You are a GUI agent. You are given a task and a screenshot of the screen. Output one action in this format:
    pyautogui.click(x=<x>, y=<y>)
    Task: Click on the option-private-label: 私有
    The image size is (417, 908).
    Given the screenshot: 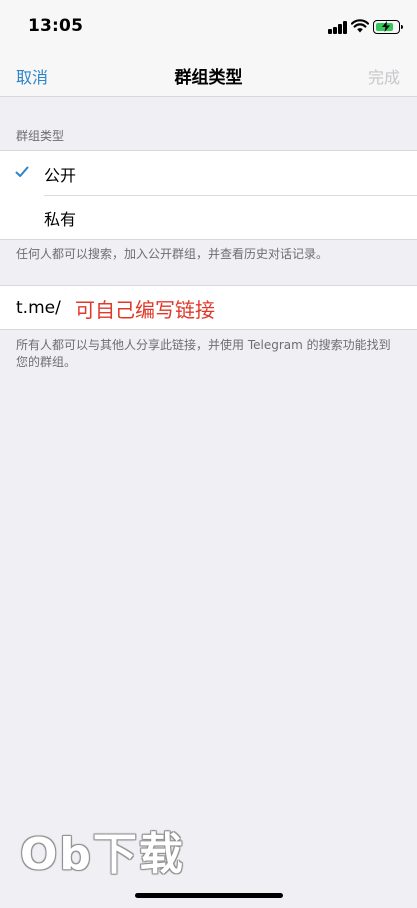 What is the action you would take?
    pyautogui.click(x=60, y=219)
    